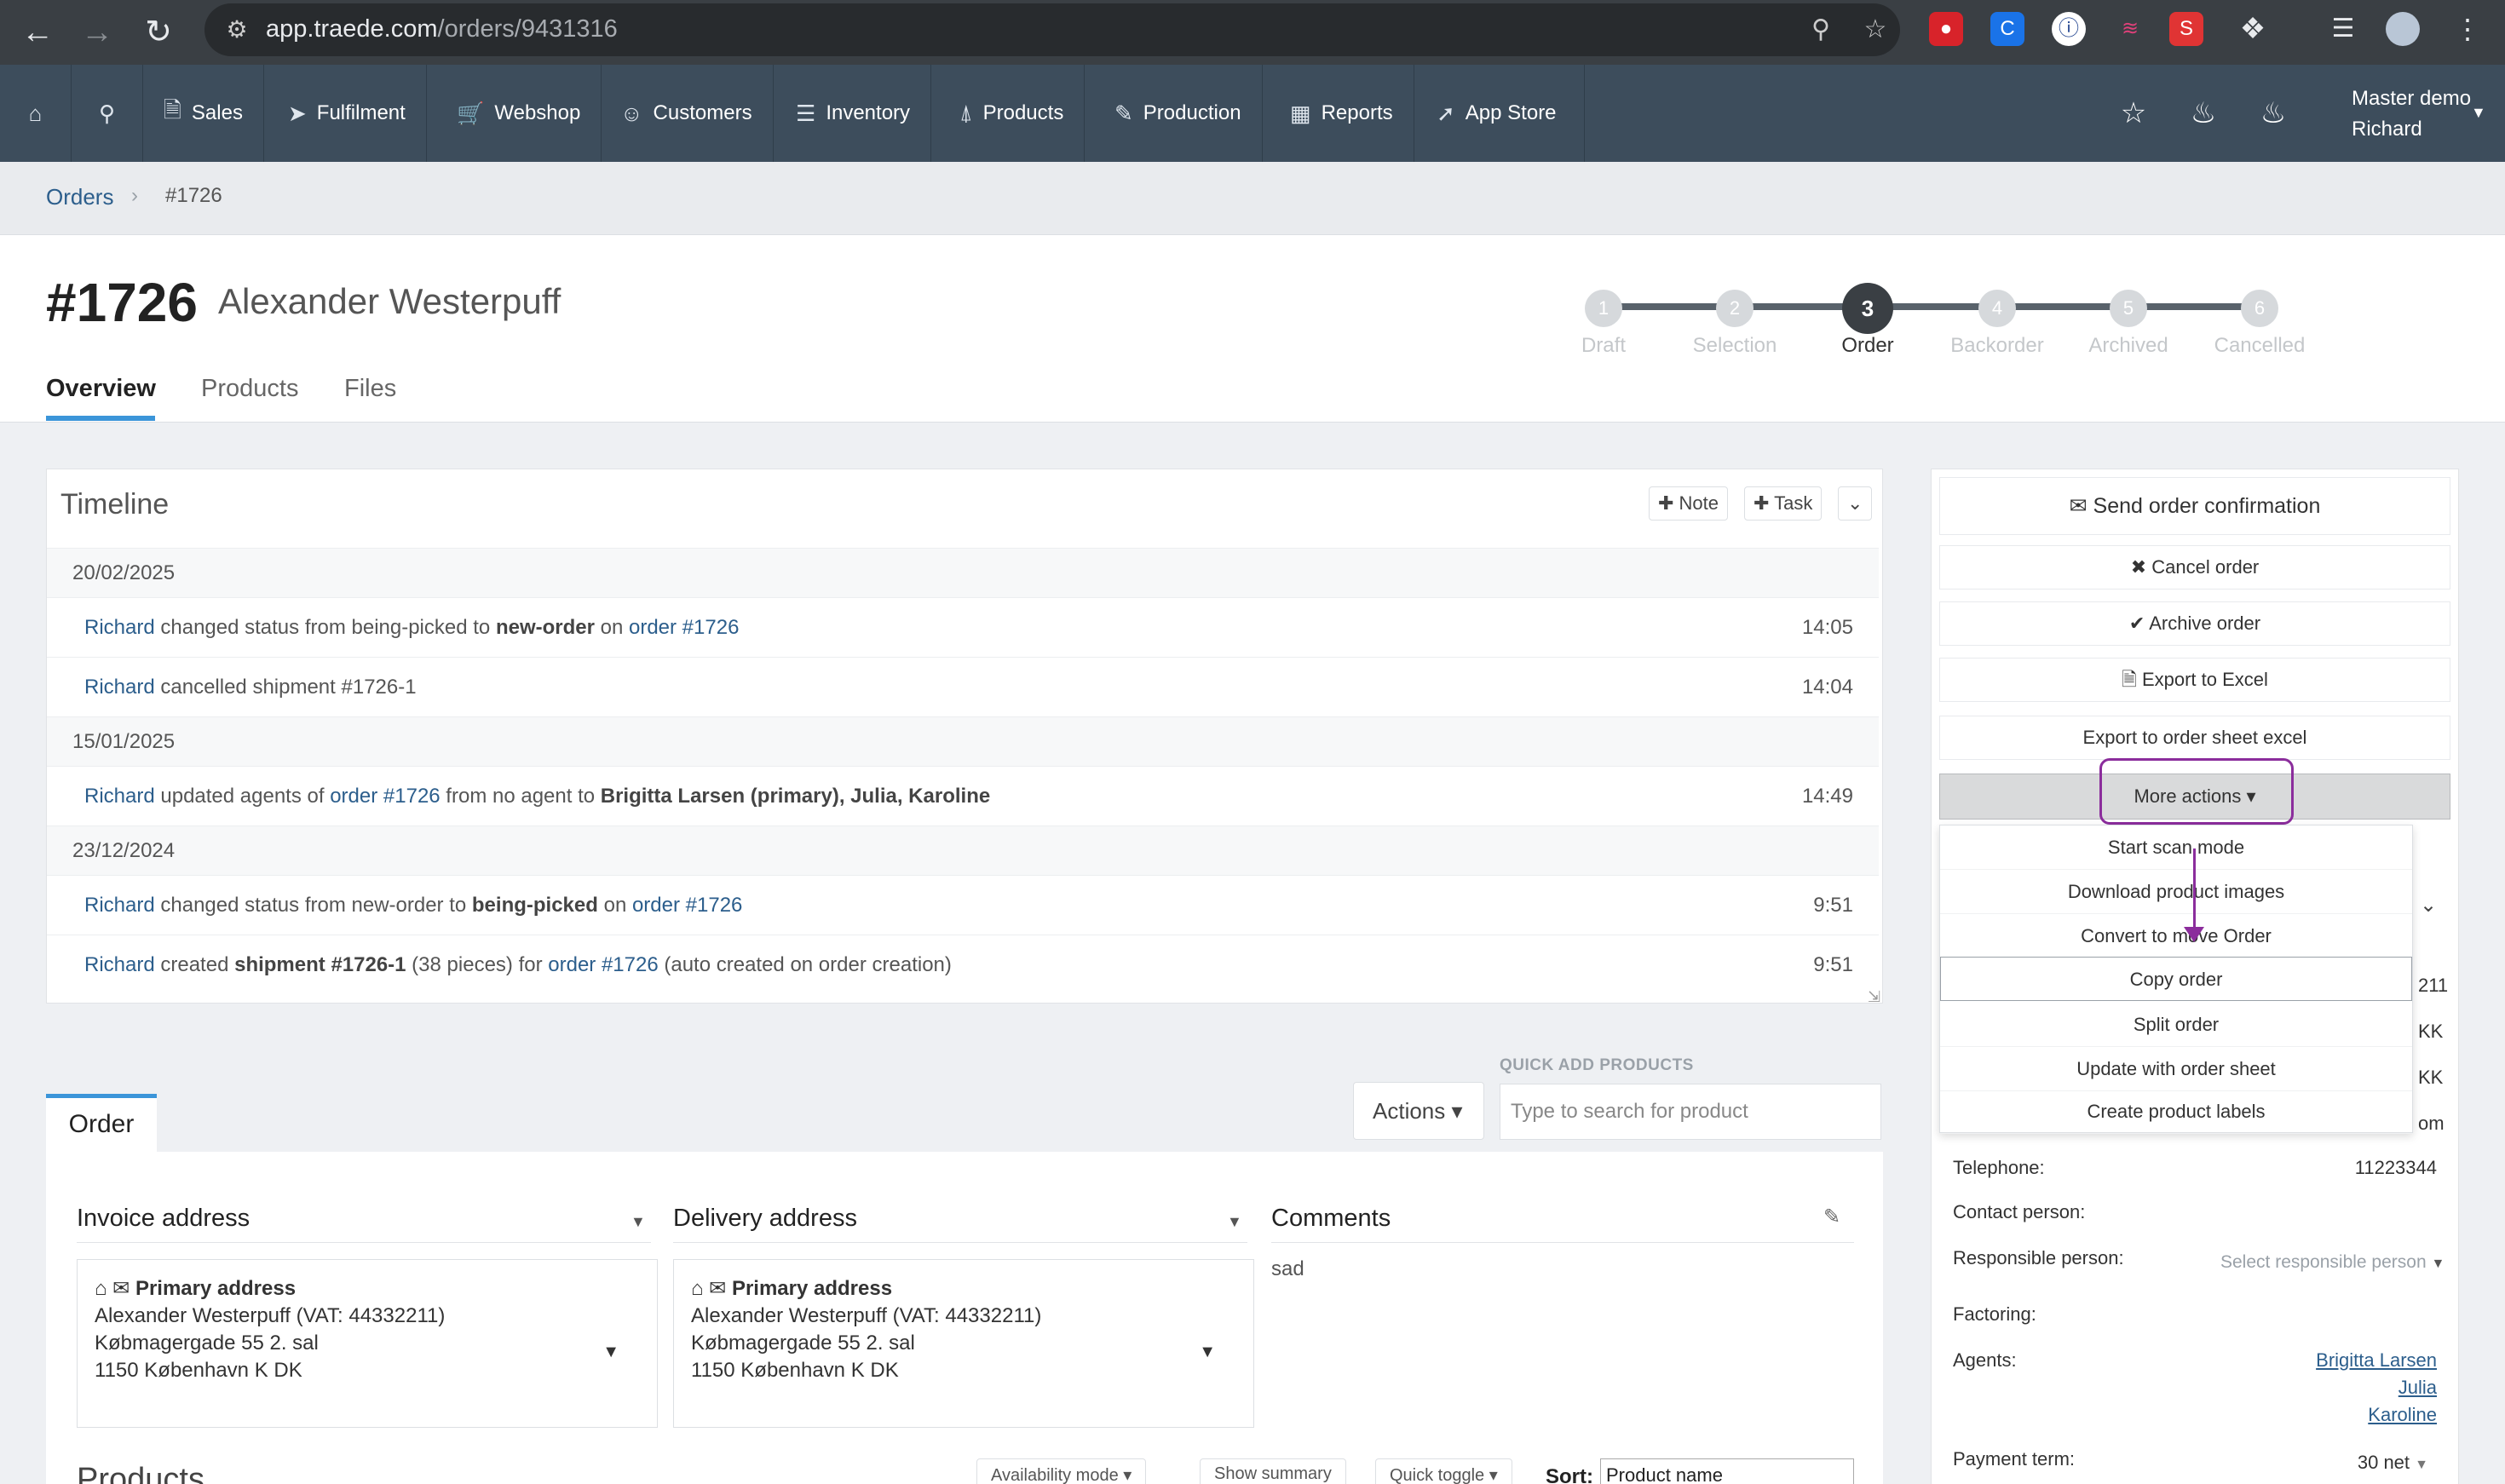 Image resolution: width=2505 pixels, height=1484 pixels. I want to click on password-manager-icon: ⓘ, so click(2069, 29).